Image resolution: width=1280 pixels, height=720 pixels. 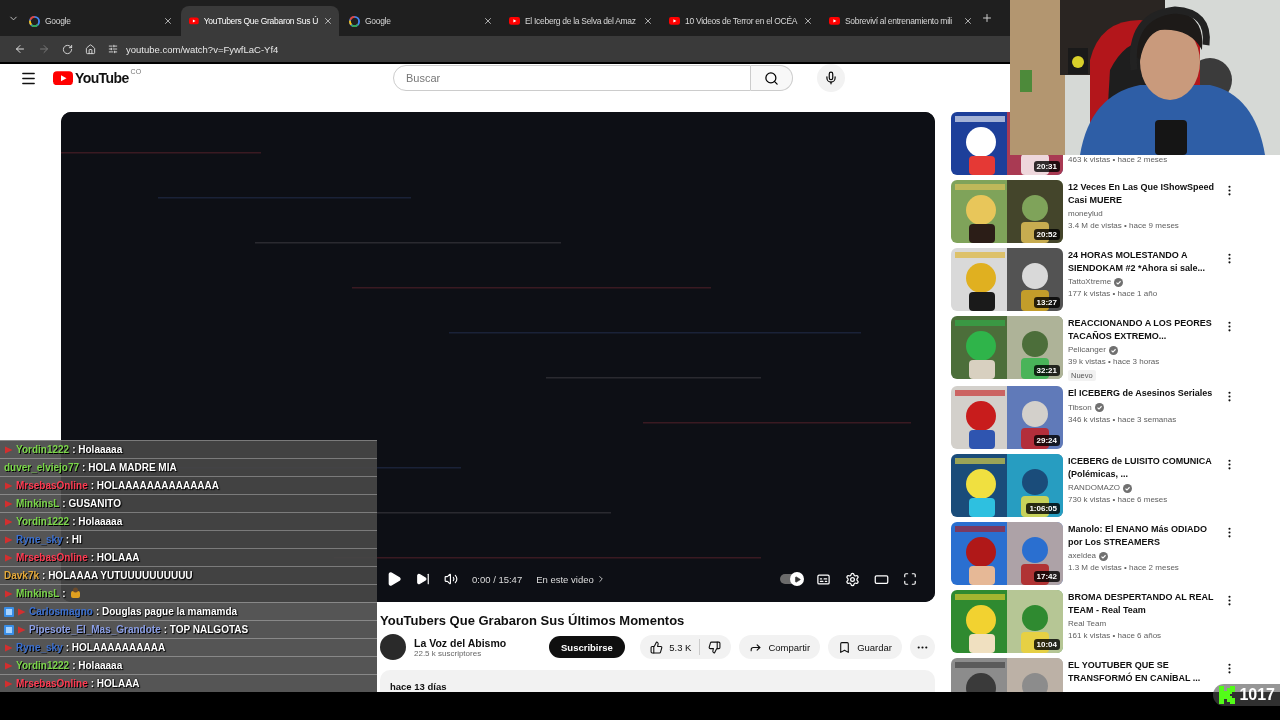 I want to click on emote-icon, so click(x=75, y=593).